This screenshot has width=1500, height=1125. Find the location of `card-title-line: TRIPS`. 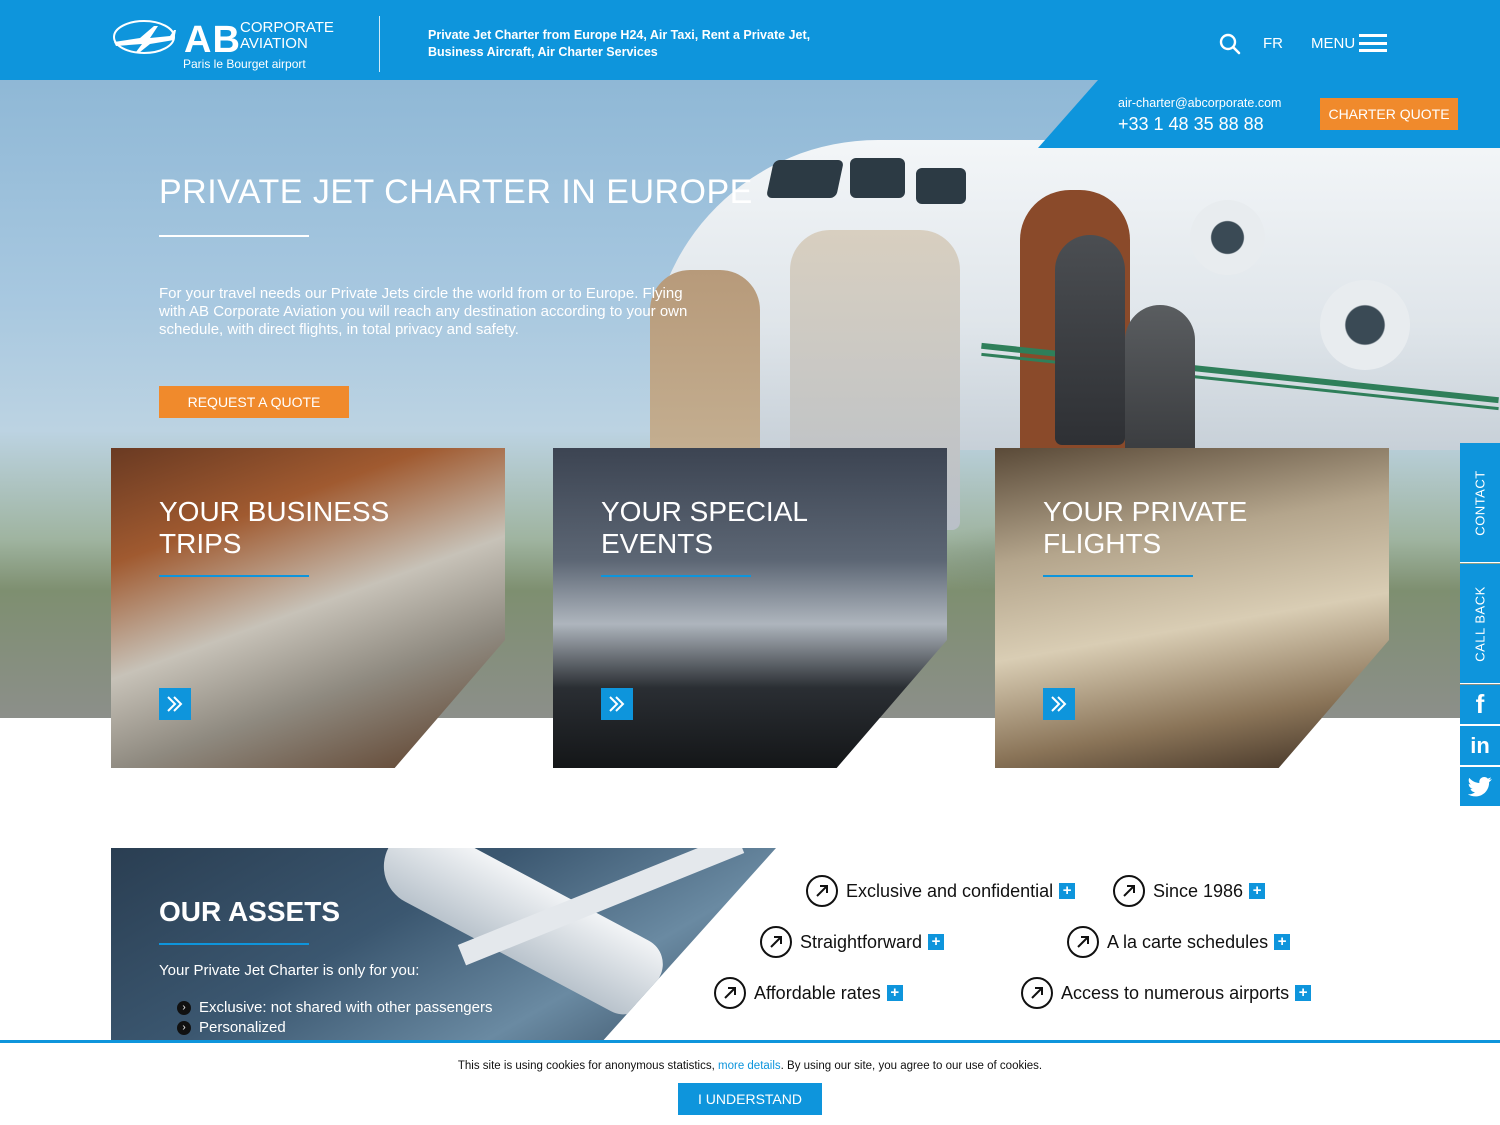

card-title-line: TRIPS is located at coordinates (200, 543).